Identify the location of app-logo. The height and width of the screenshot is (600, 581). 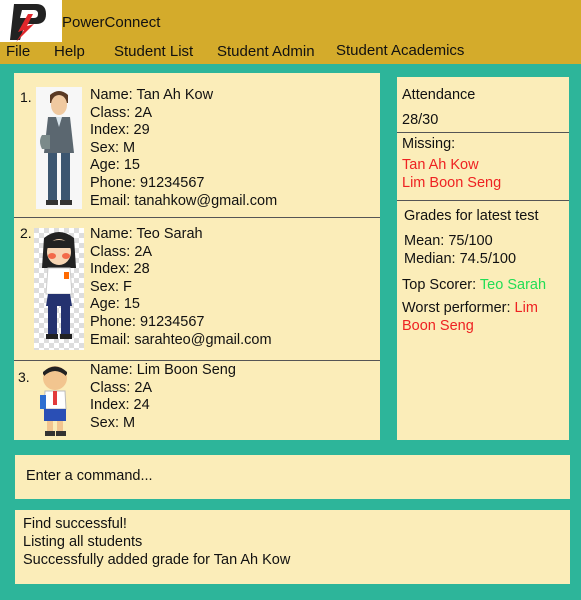
(31, 21).